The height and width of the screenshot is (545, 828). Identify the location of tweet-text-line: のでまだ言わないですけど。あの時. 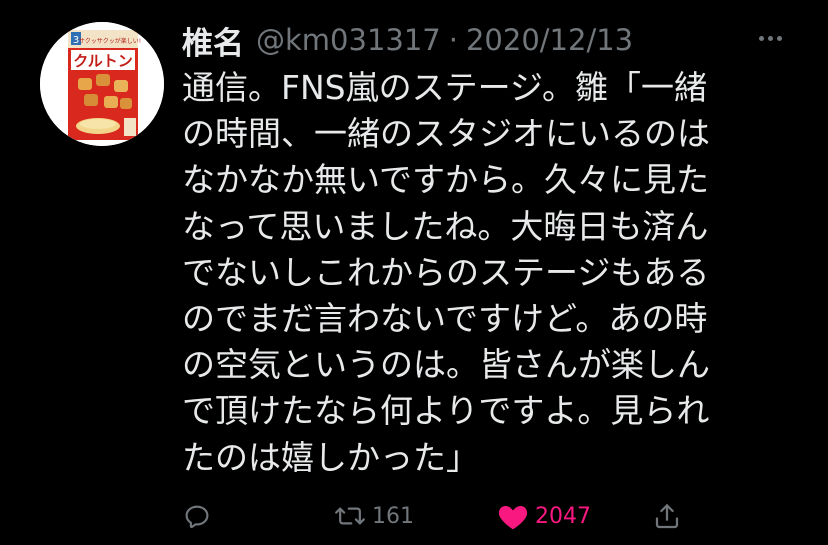
(445, 318).